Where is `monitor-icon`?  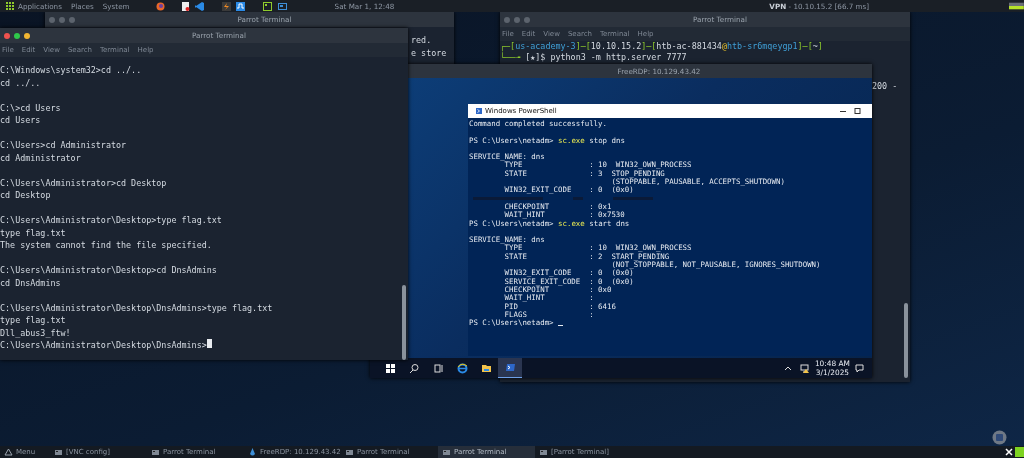 monitor-icon is located at coordinates (282, 6).